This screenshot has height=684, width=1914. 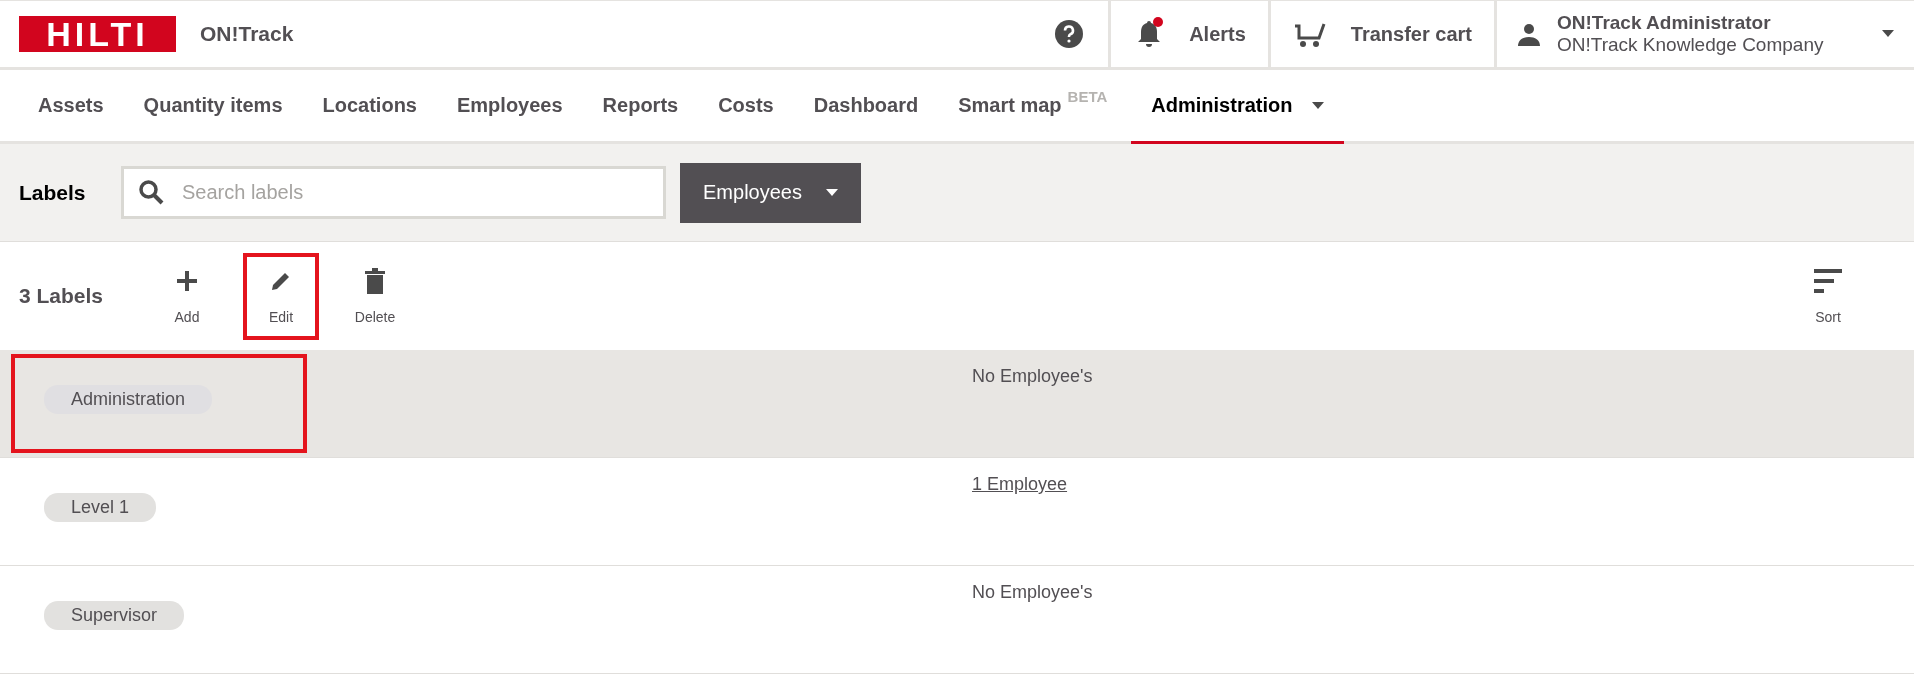 I want to click on nav-tab: Dashboard, so click(x=866, y=107).